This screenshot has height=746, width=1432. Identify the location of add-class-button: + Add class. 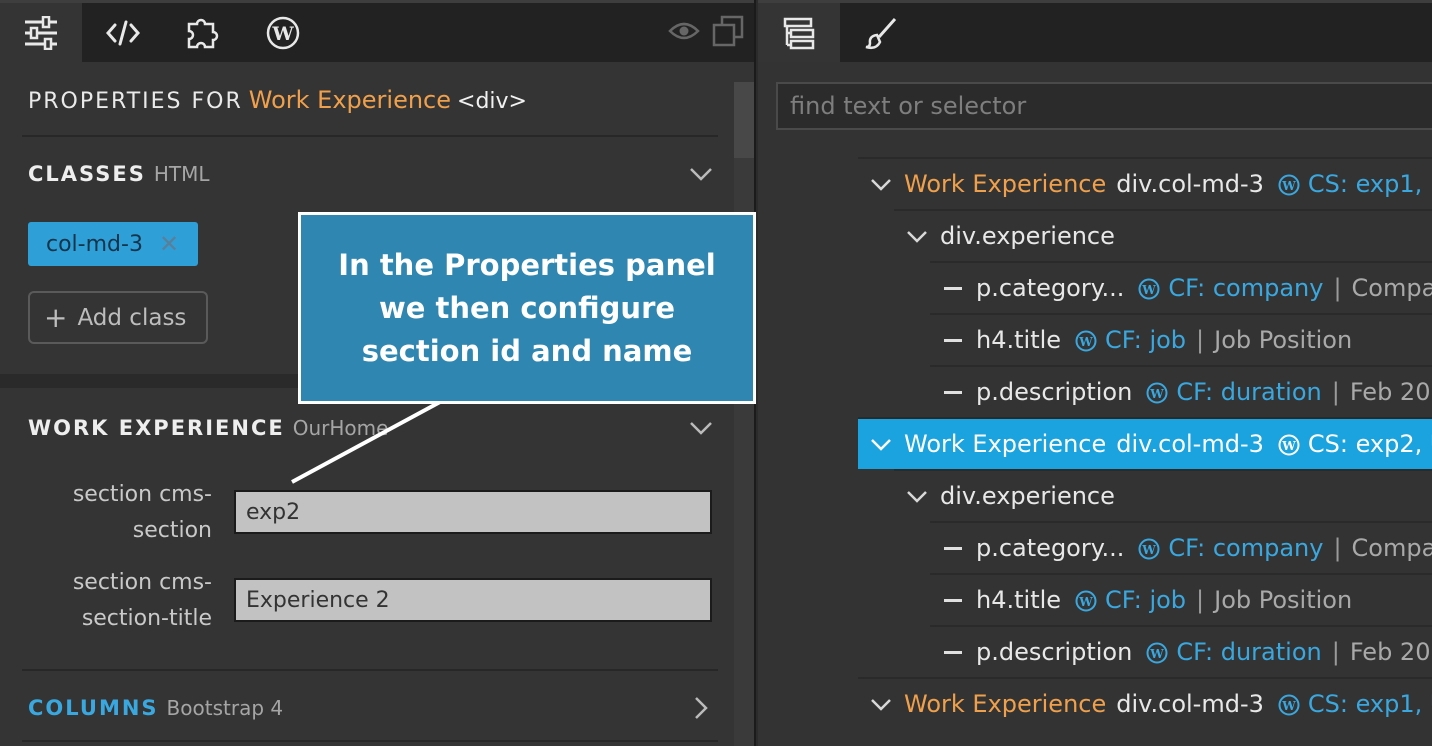
(118, 317).